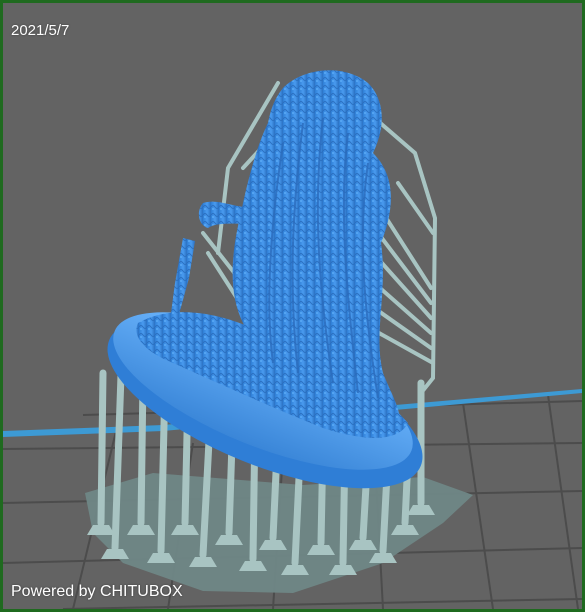  What do you see at coordinates (97, 591) in the screenshot?
I see `powered-by-watermark: Powered by CHITUBOX` at bounding box center [97, 591].